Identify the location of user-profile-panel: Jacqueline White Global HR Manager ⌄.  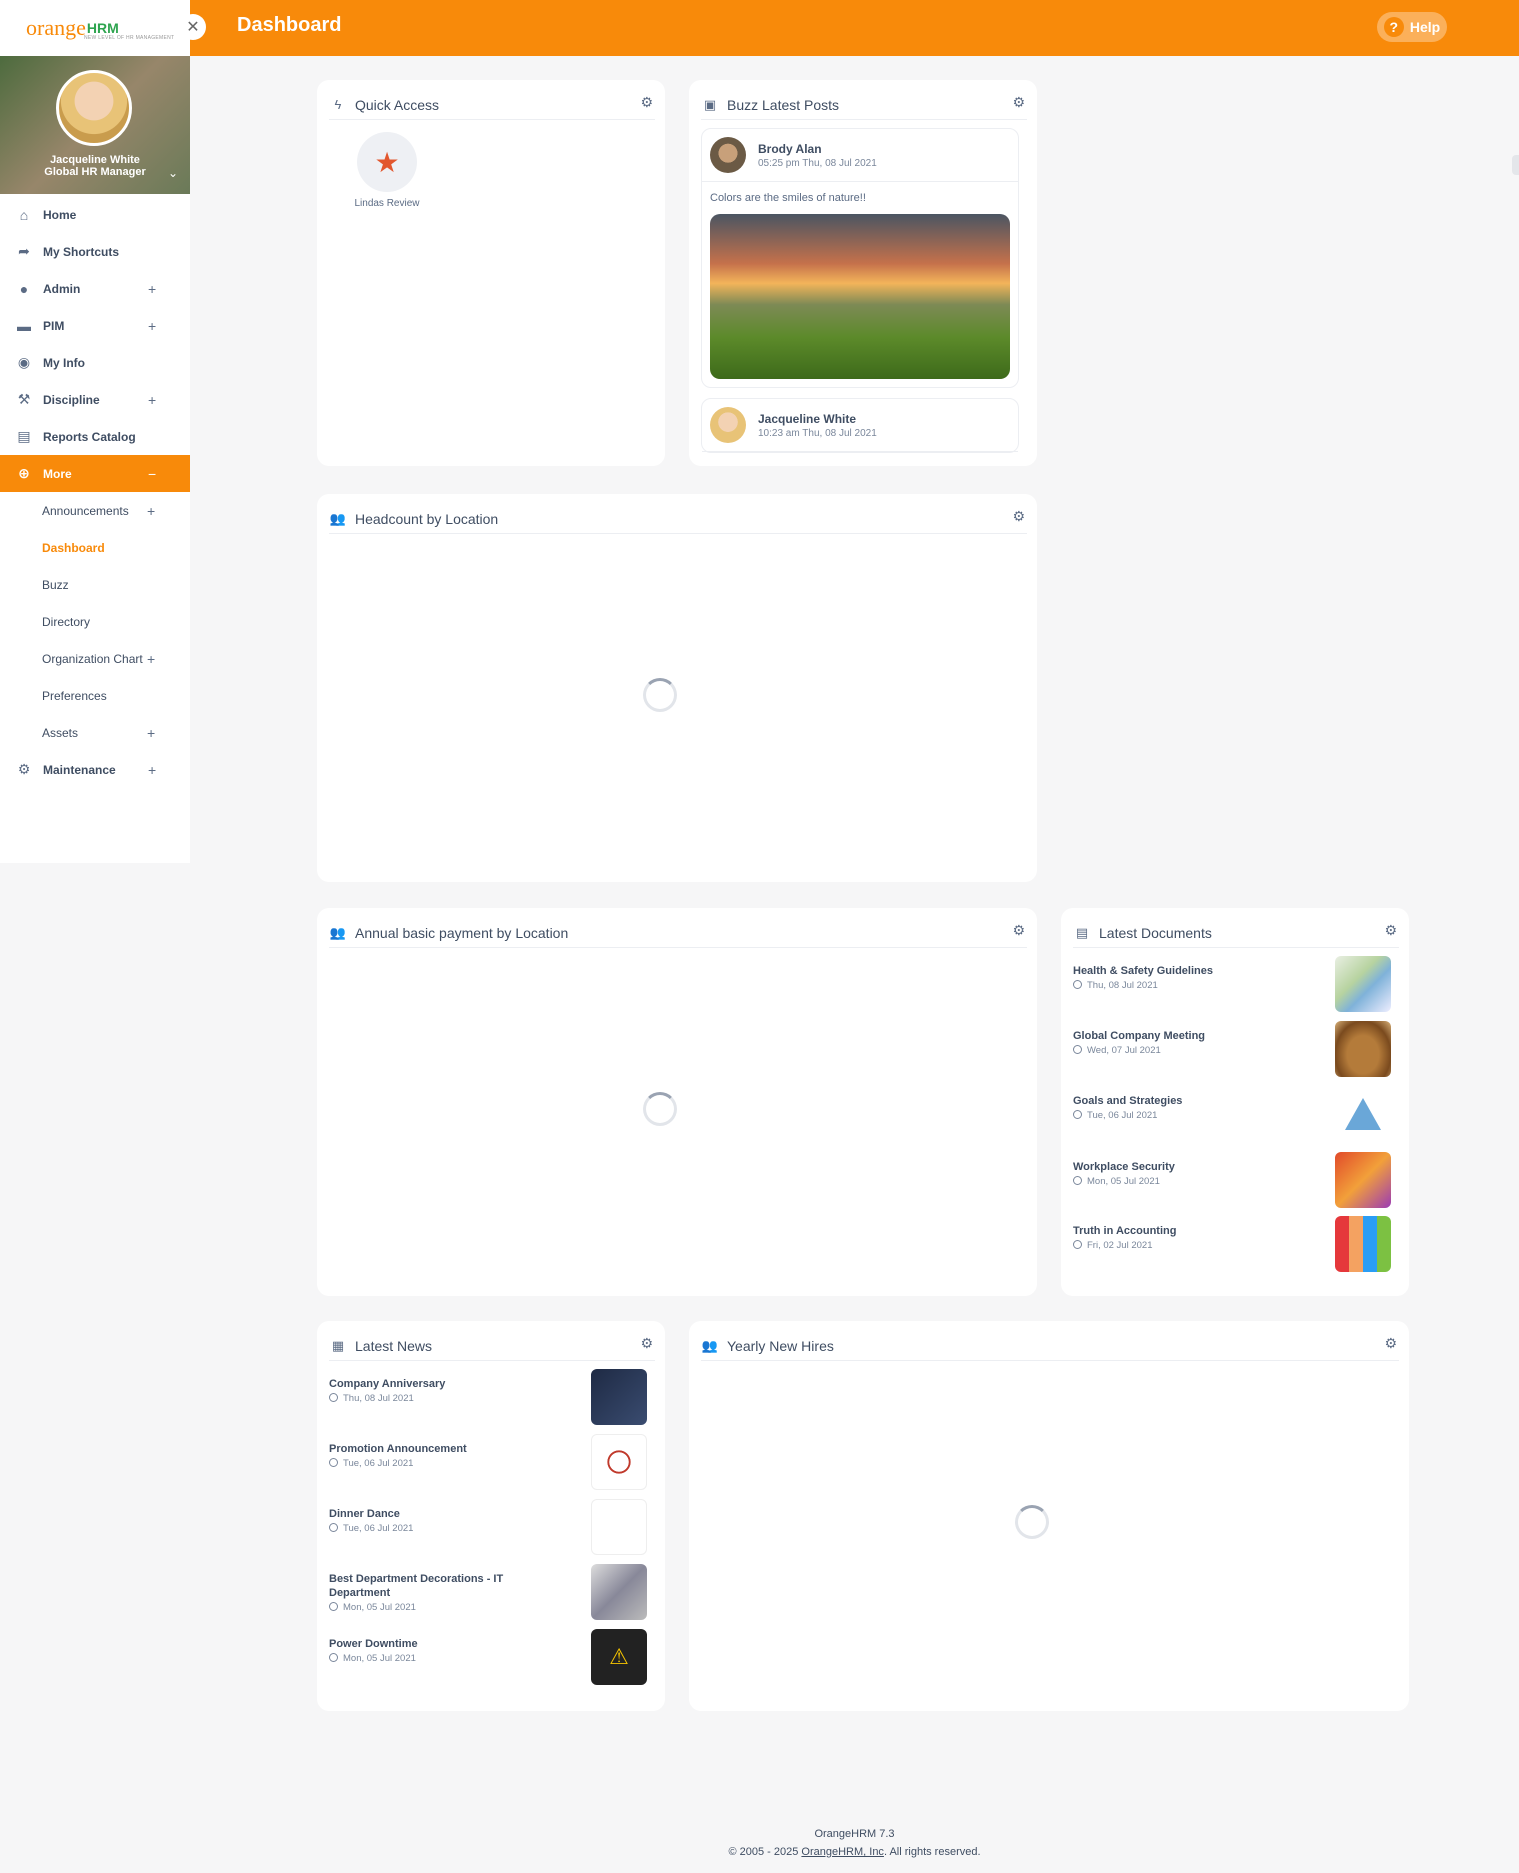
(95, 125).